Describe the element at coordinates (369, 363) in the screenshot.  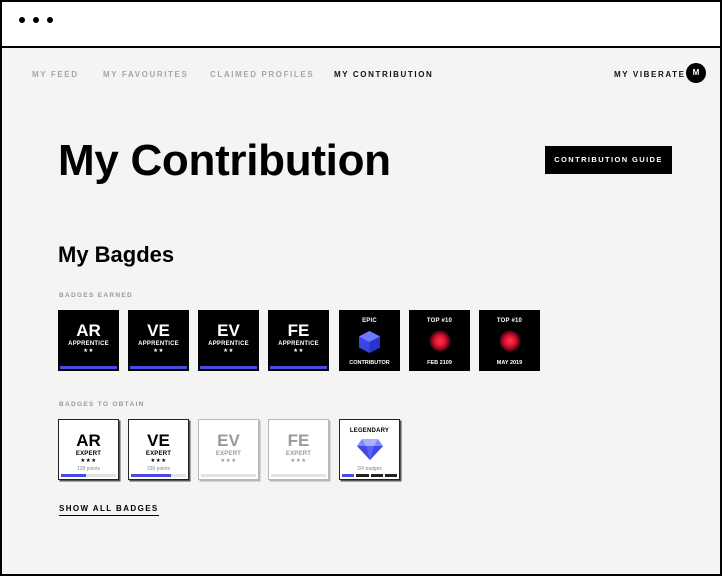
I see `badge-subtitle: CONTRIBUTOR` at that location.